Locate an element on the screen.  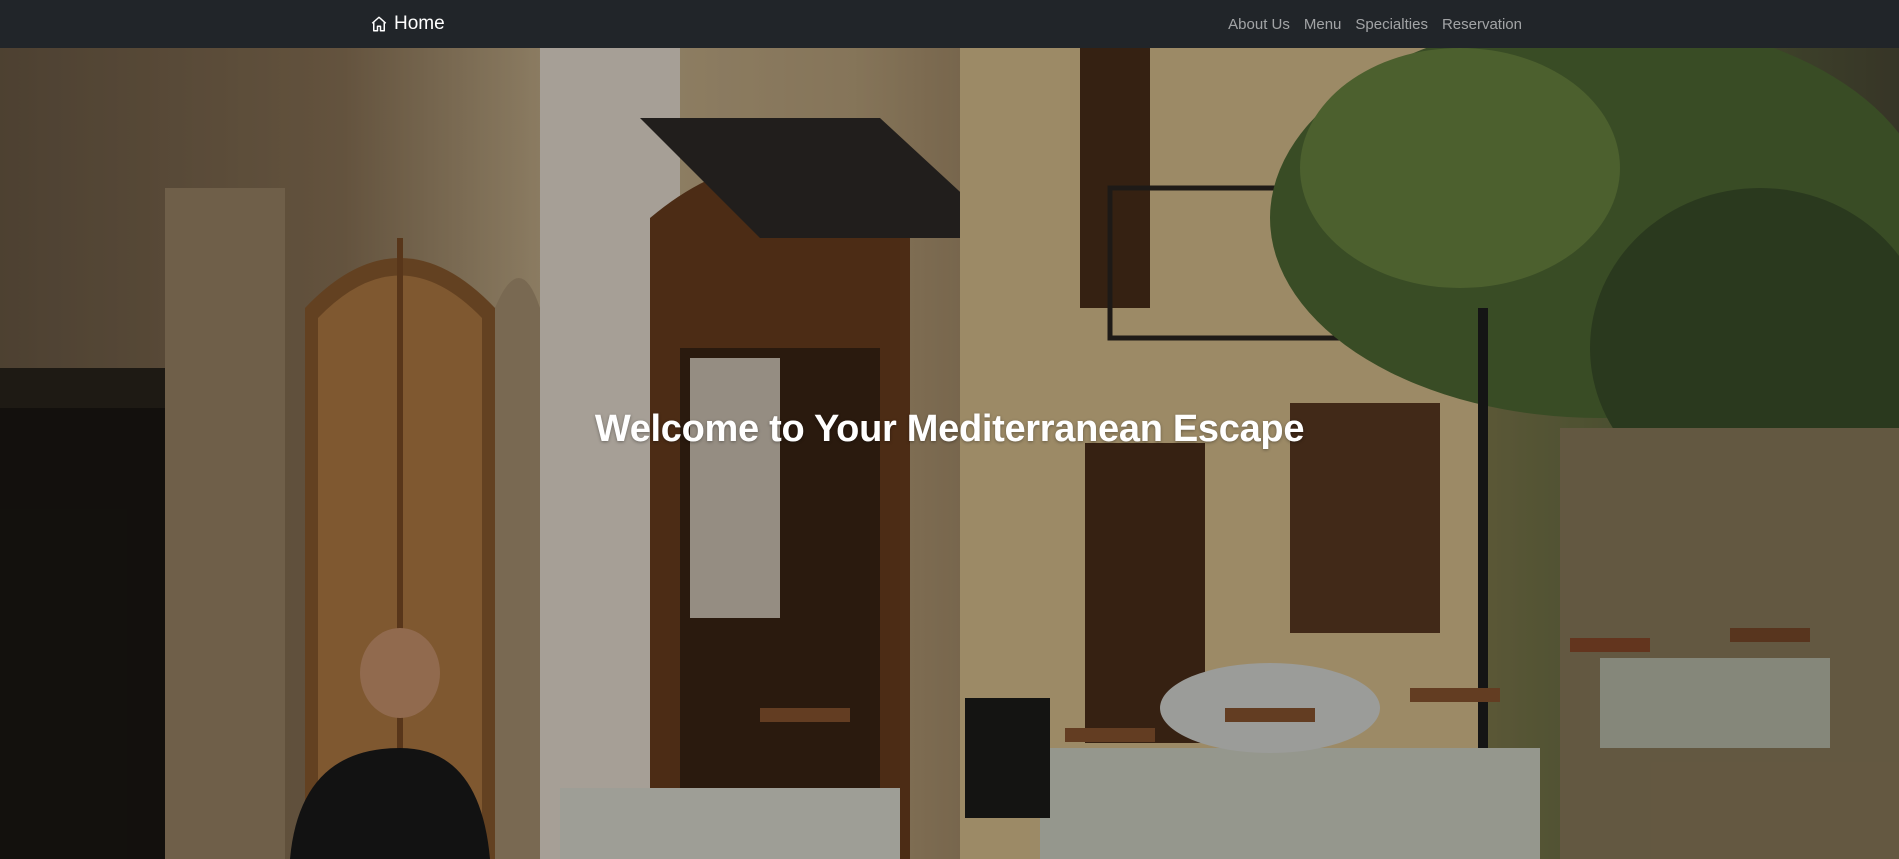
brand-label: Home is located at coordinates (419, 23).